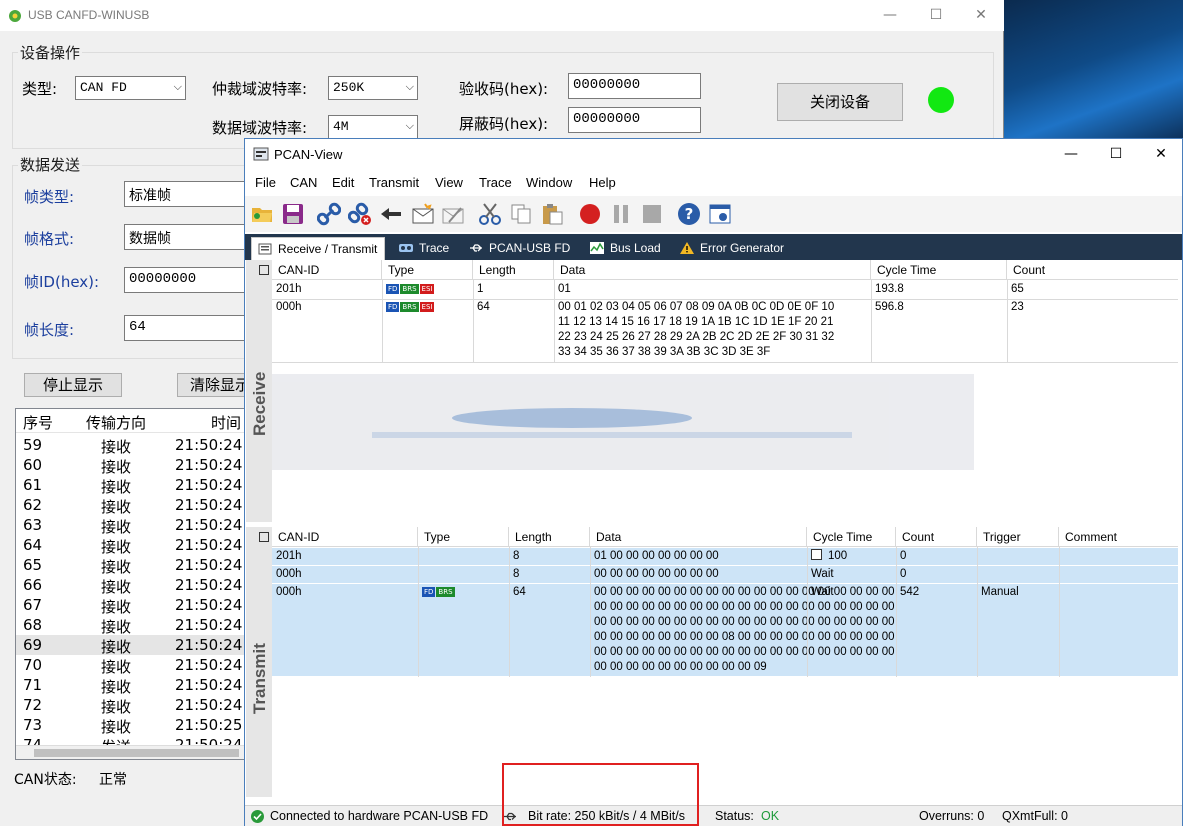 This screenshot has height=826, width=1183. What do you see at coordinates (513, 270) in the screenshot?
I see `receive-col-length: Length` at bounding box center [513, 270].